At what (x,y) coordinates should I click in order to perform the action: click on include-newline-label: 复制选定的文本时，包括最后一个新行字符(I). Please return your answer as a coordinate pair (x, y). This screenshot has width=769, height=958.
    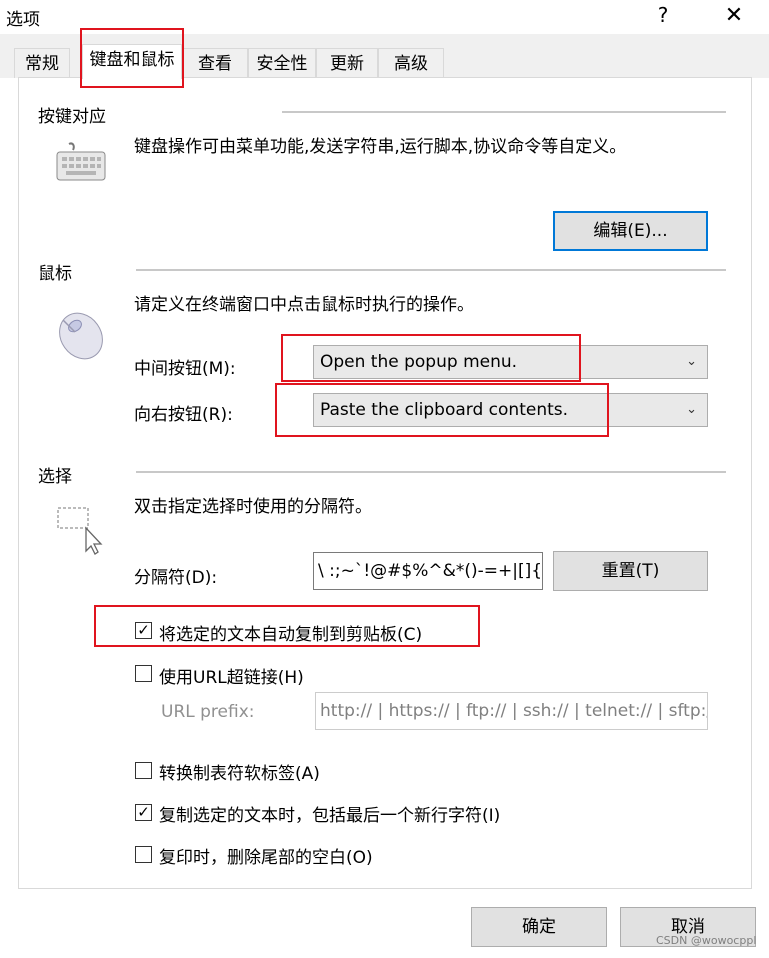
    Looking at the image, I should click on (330, 816).